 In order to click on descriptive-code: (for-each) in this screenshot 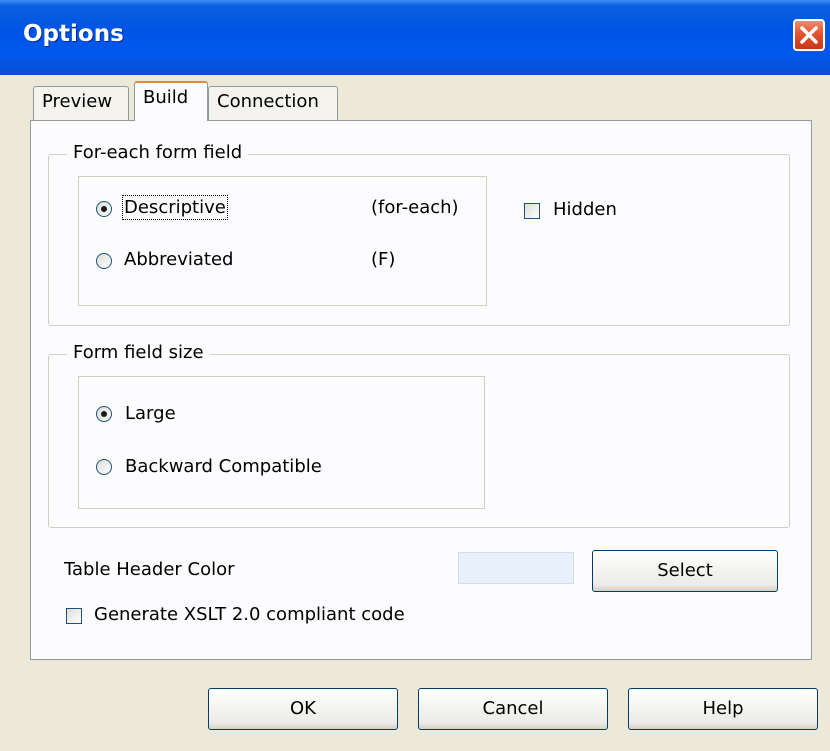, I will do `click(415, 207)`.